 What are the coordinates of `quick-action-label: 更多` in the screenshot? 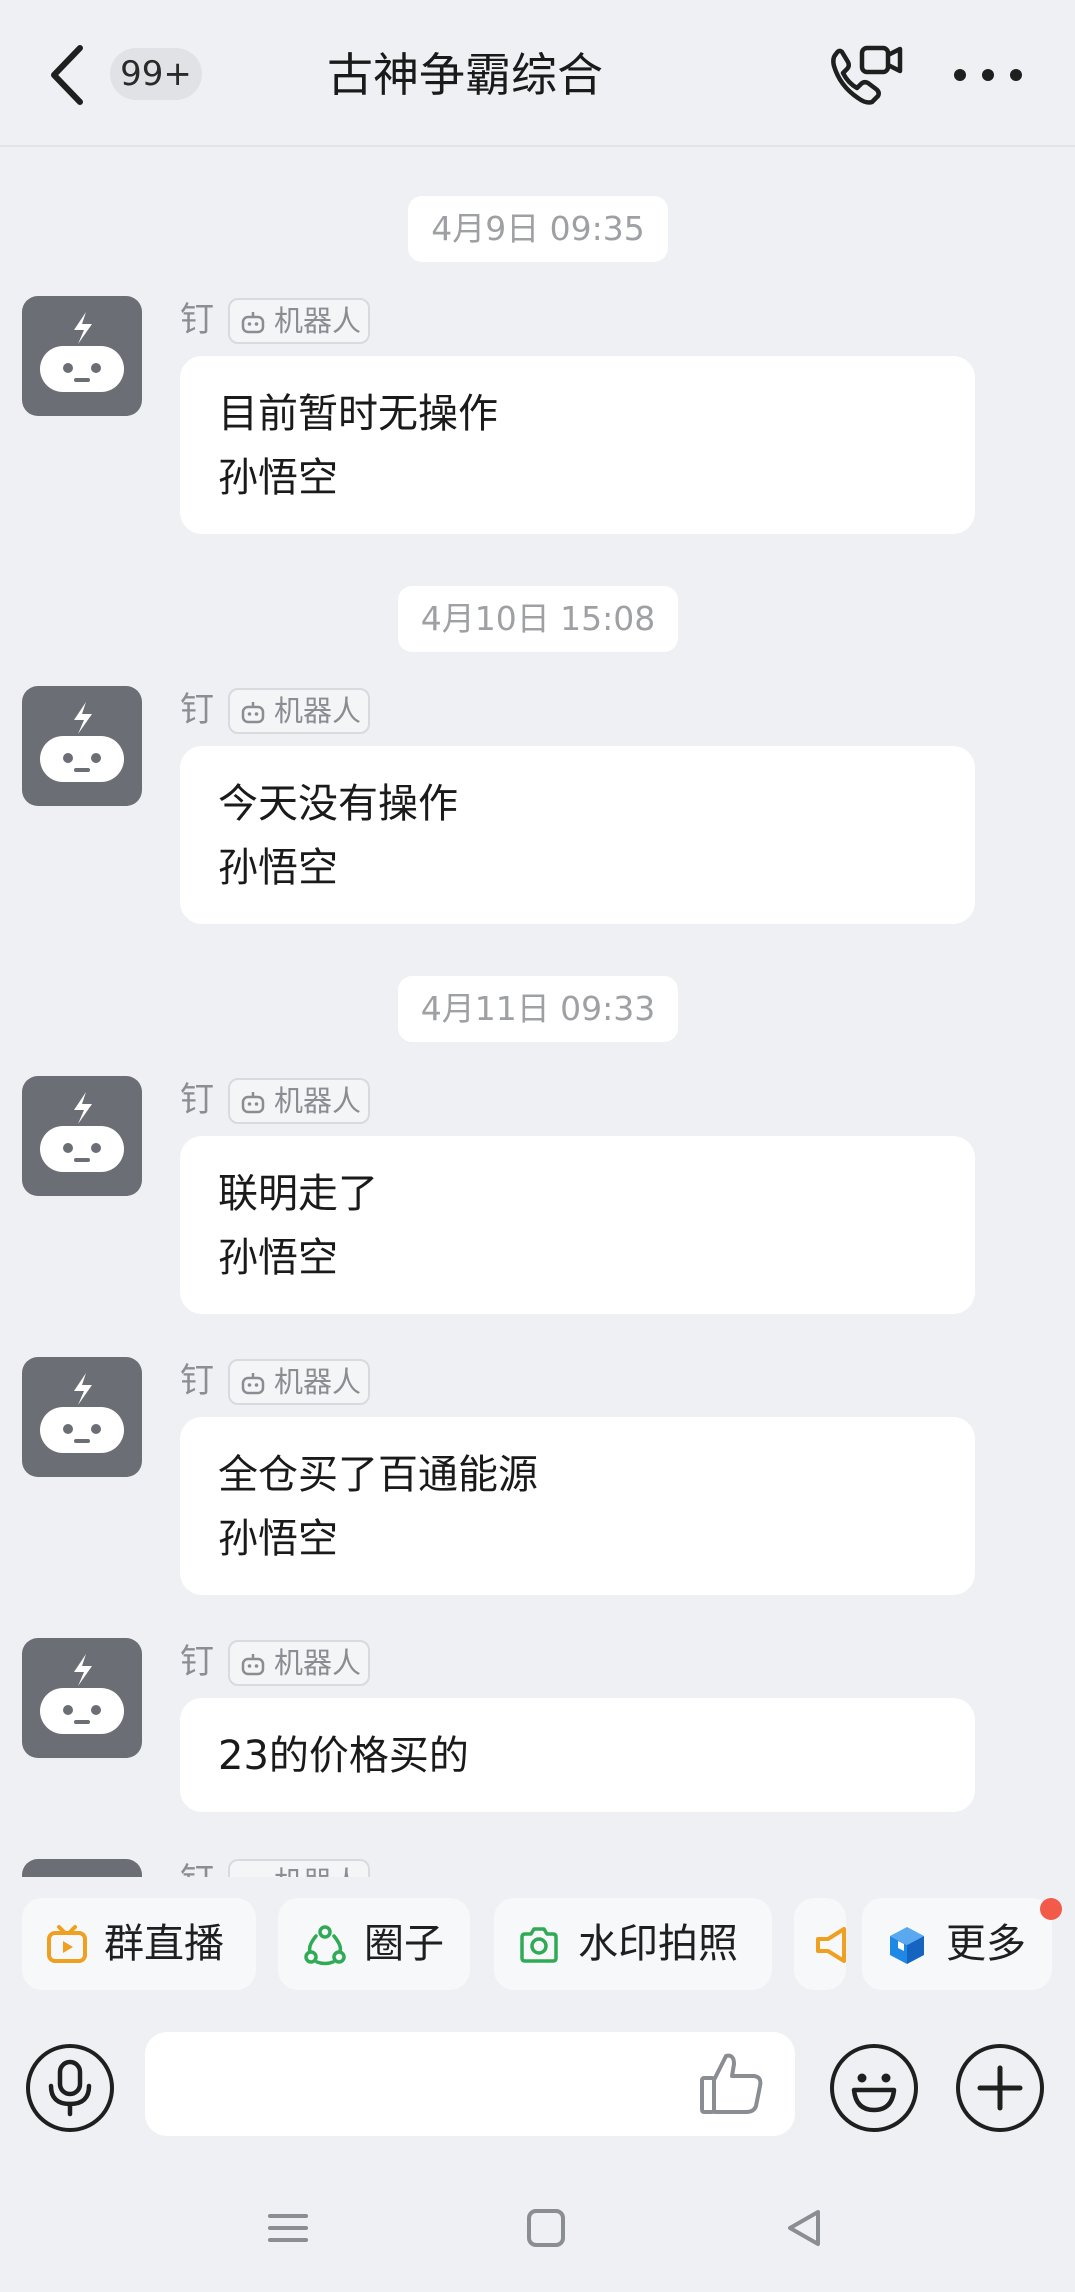 It's located at (986, 1944).